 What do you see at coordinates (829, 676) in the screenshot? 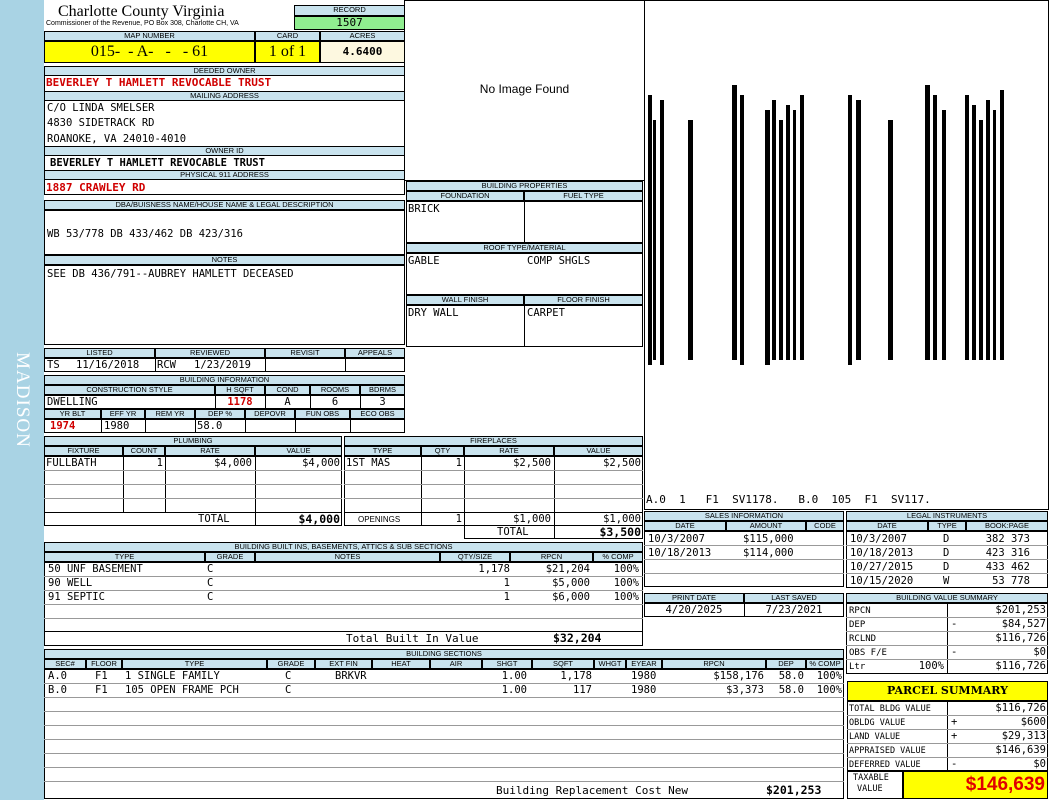
I see `section-1-comp: 100%` at bounding box center [829, 676].